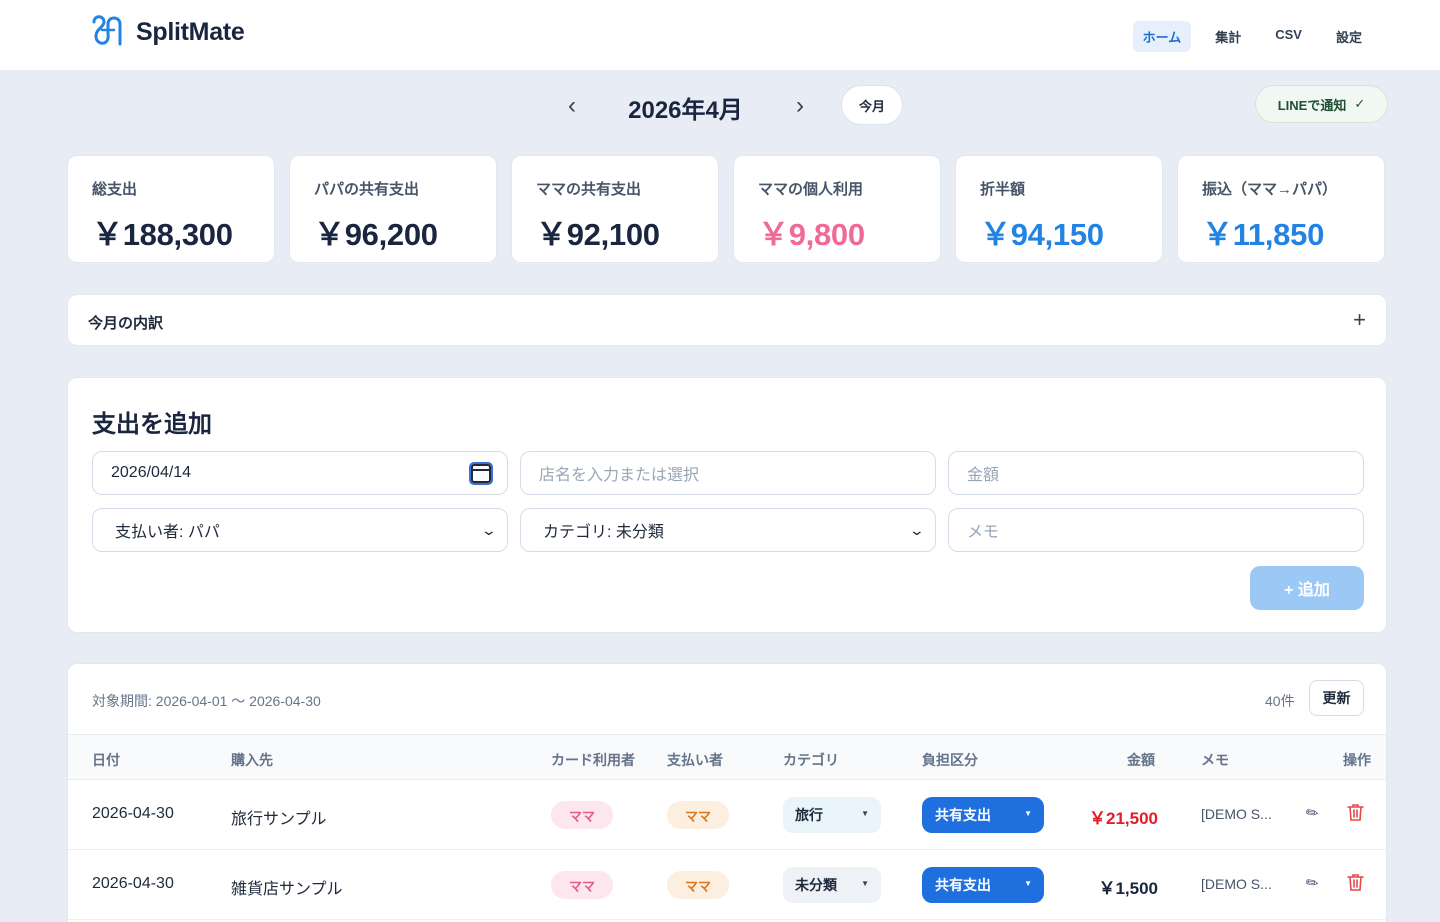 This screenshot has height=922, width=1440. I want to click on memo-placeholder: メモ, so click(983, 532).